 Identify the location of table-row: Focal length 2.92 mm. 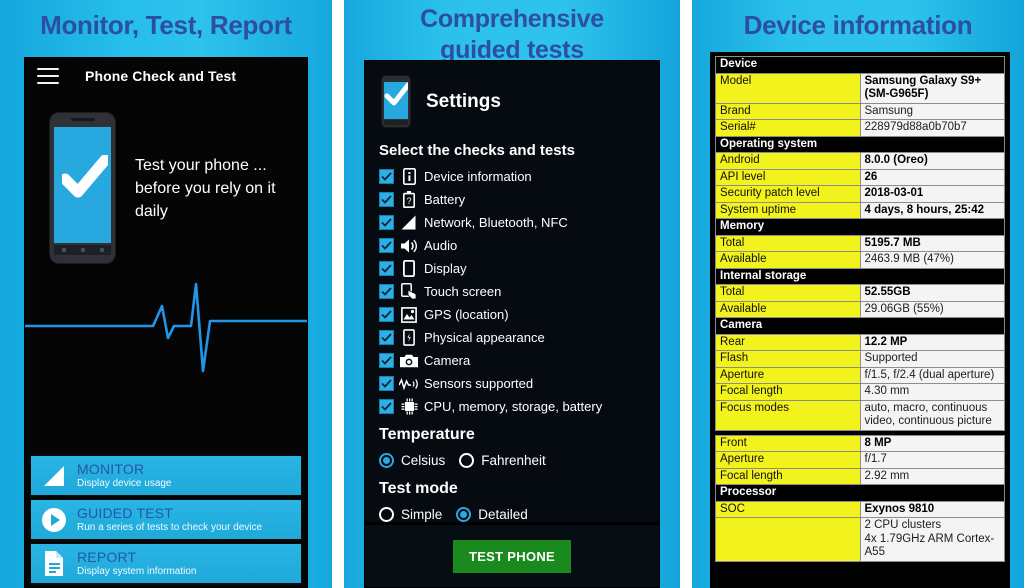
(860, 476).